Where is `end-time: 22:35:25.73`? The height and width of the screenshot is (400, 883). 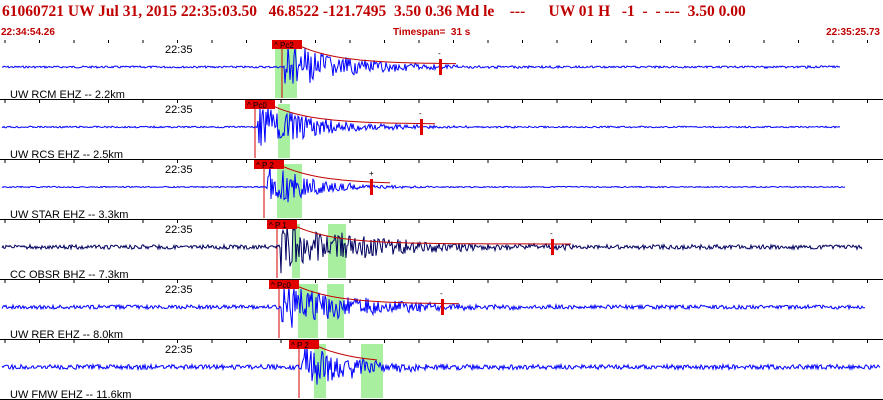 end-time: 22:35:25.73 is located at coordinates (853, 32).